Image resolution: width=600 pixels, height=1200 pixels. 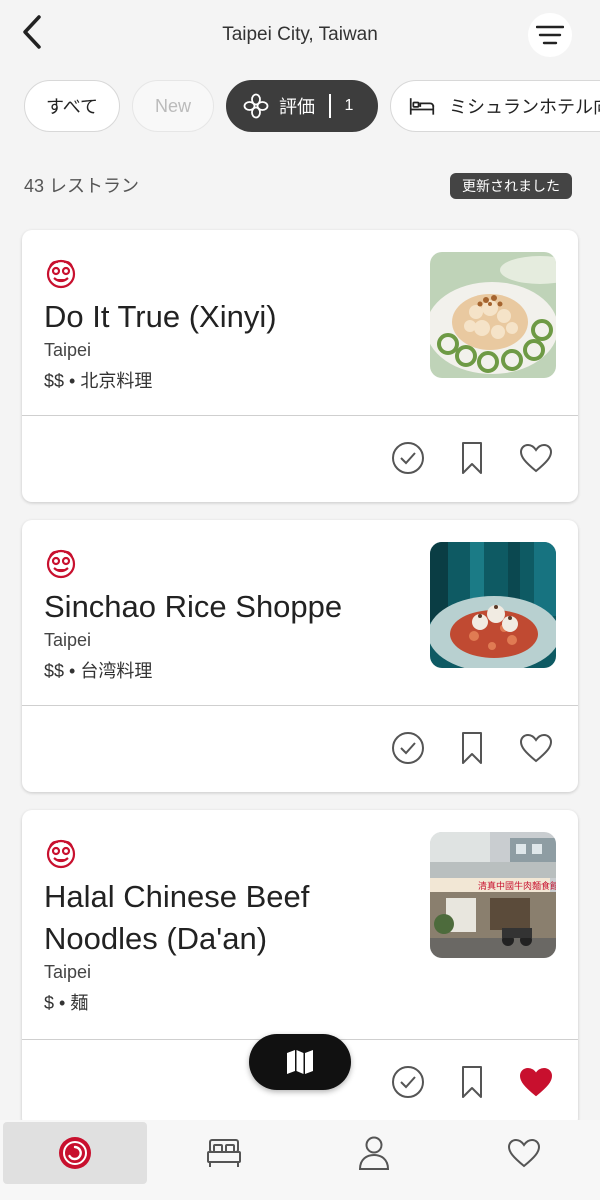 I want to click on favorites-heart-icon, so click(x=524, y=1153).